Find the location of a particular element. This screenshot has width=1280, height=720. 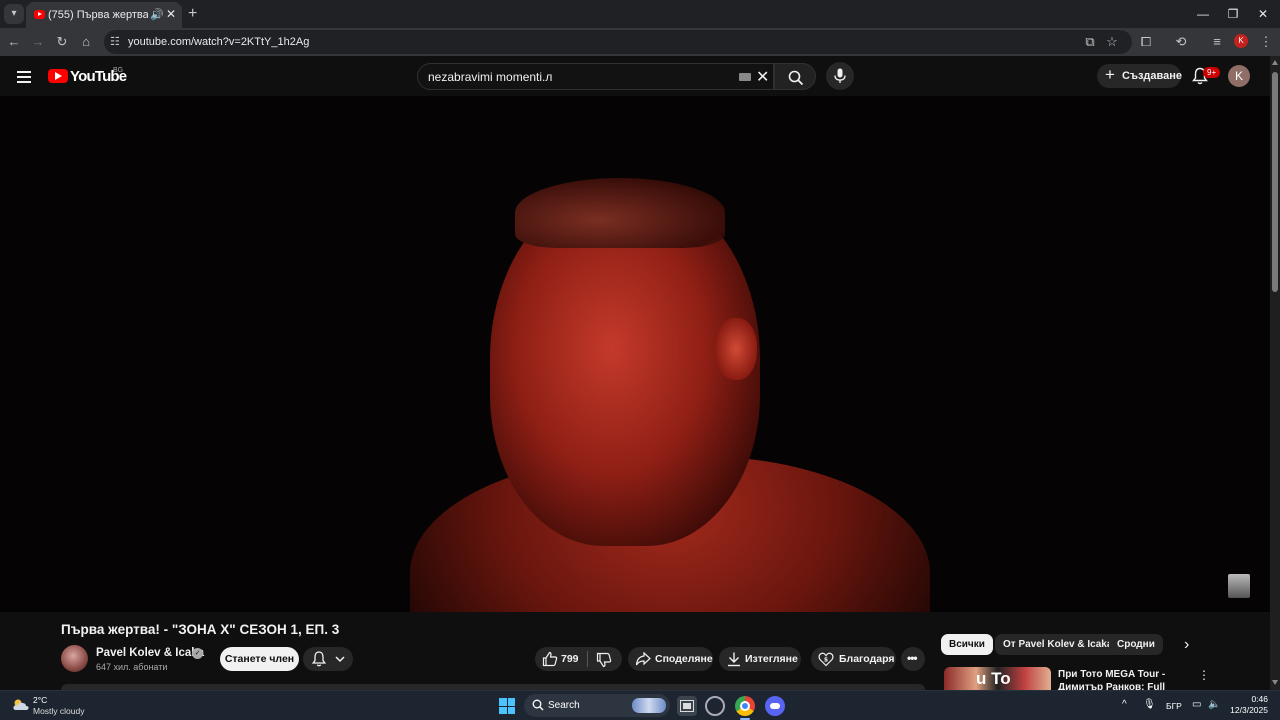

subscription-bell-button is located at coordinates (328, 659).